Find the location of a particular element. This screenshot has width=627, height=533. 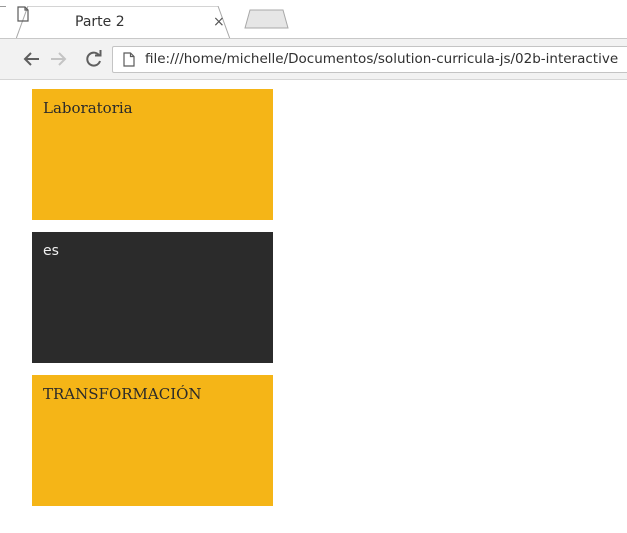

tab-strip-edge is located at coordinates (3, 8).